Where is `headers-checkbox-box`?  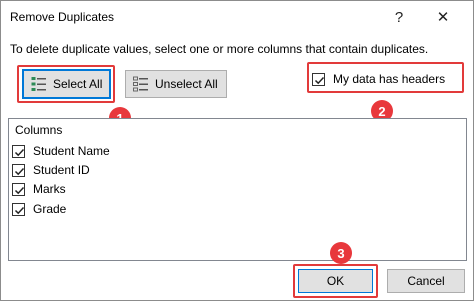 headers-checkbox-box is located at coordinates (318, 79).